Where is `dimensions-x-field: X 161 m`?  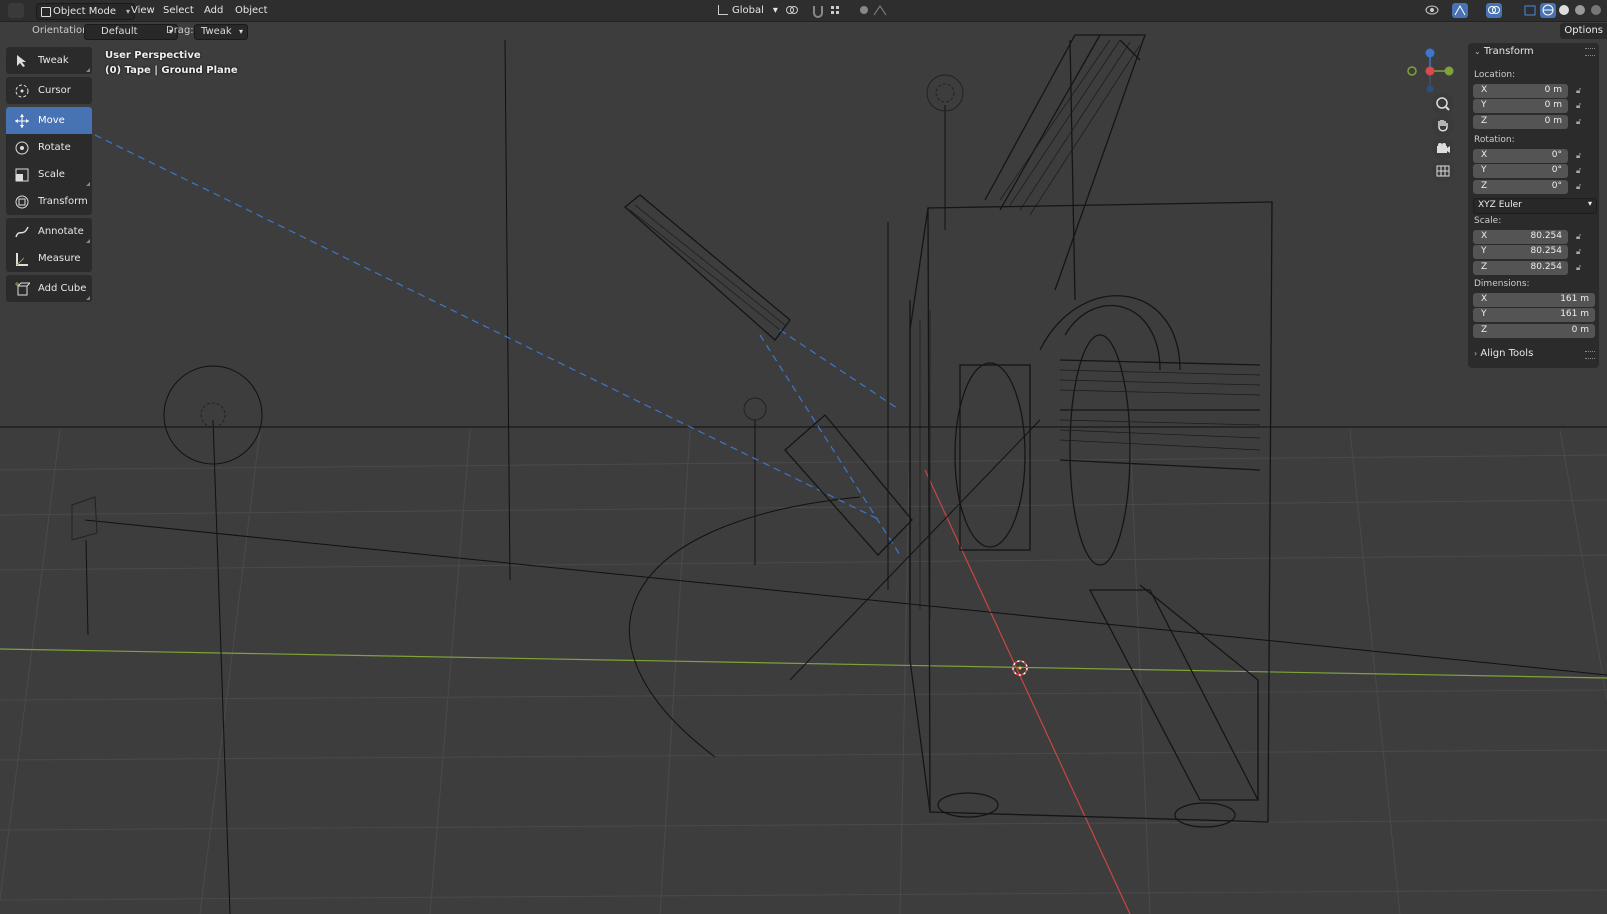 dimensions-x-field: X 161 m is located at coordinates (1534, 300).